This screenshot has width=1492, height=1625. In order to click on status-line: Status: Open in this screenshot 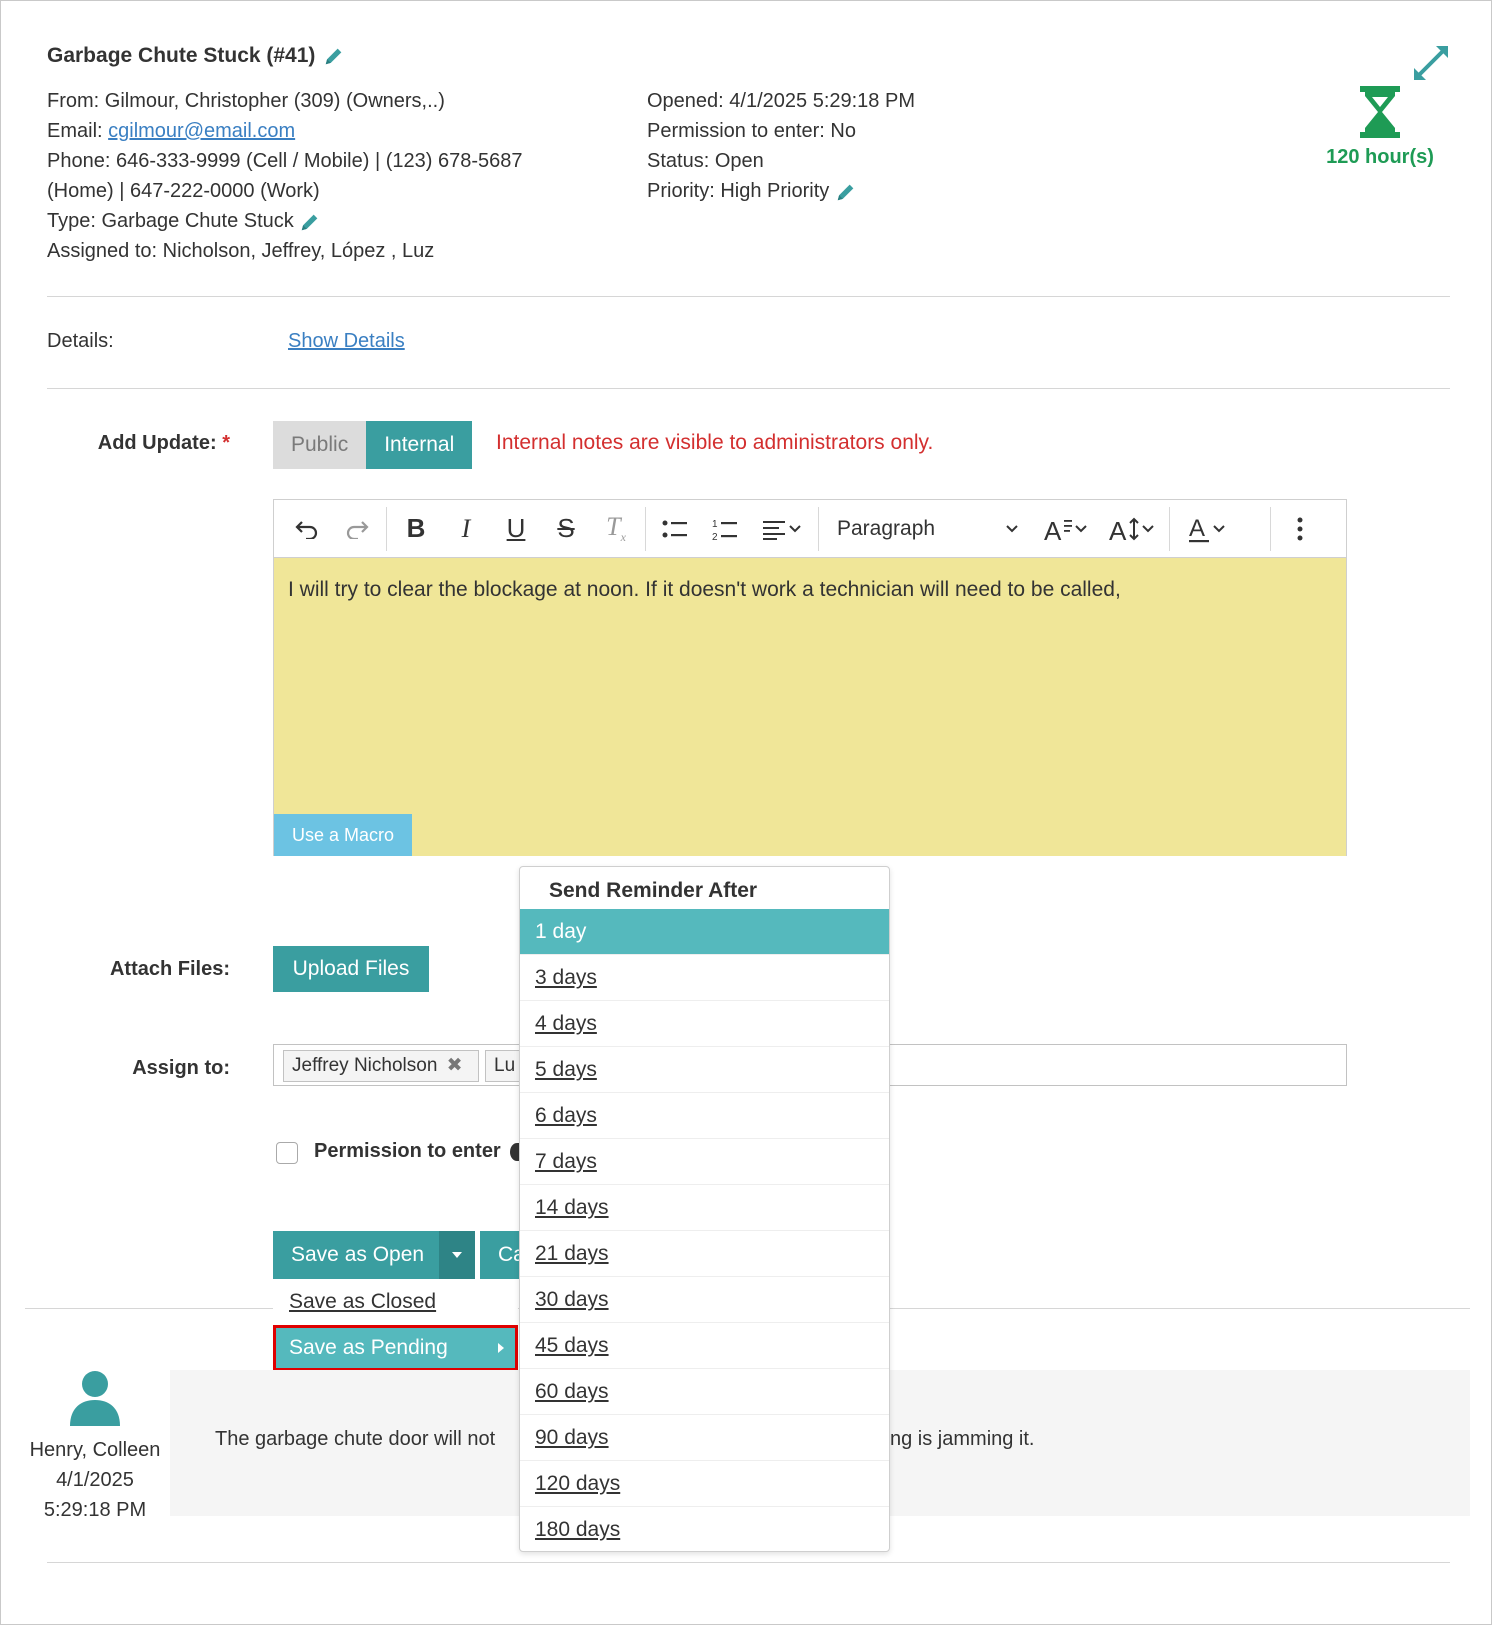, I will do `click(705, 161)`.